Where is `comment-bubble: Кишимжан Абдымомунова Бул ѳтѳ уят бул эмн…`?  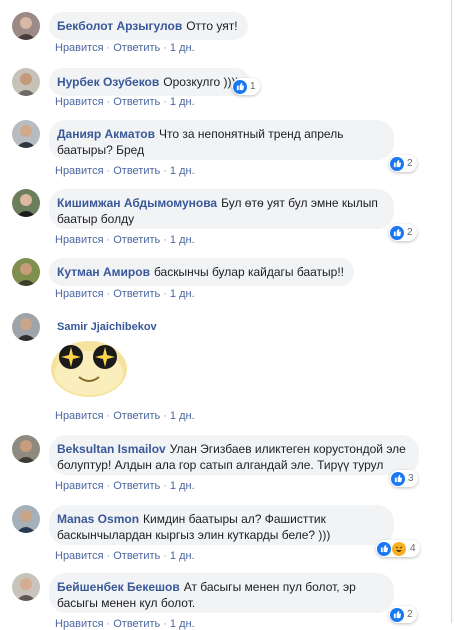 comment-bubble: Кишимжан Абдымомунова Бул ѳтѳ уят бул эмн… is located at coordinates (221, 209).